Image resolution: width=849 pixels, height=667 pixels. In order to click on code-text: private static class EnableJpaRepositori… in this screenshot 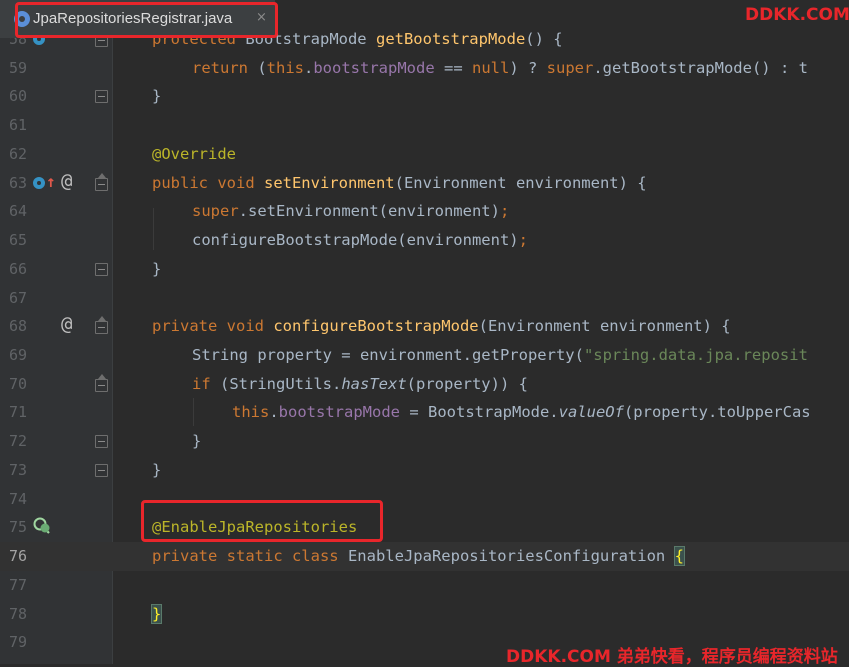, I will do `click(418, 556)`.